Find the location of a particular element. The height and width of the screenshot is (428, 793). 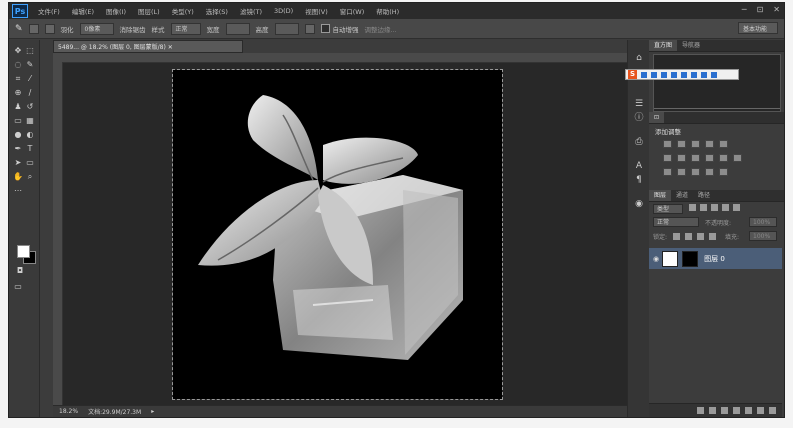

lock-all-icon is located at coordinates (712, 236).